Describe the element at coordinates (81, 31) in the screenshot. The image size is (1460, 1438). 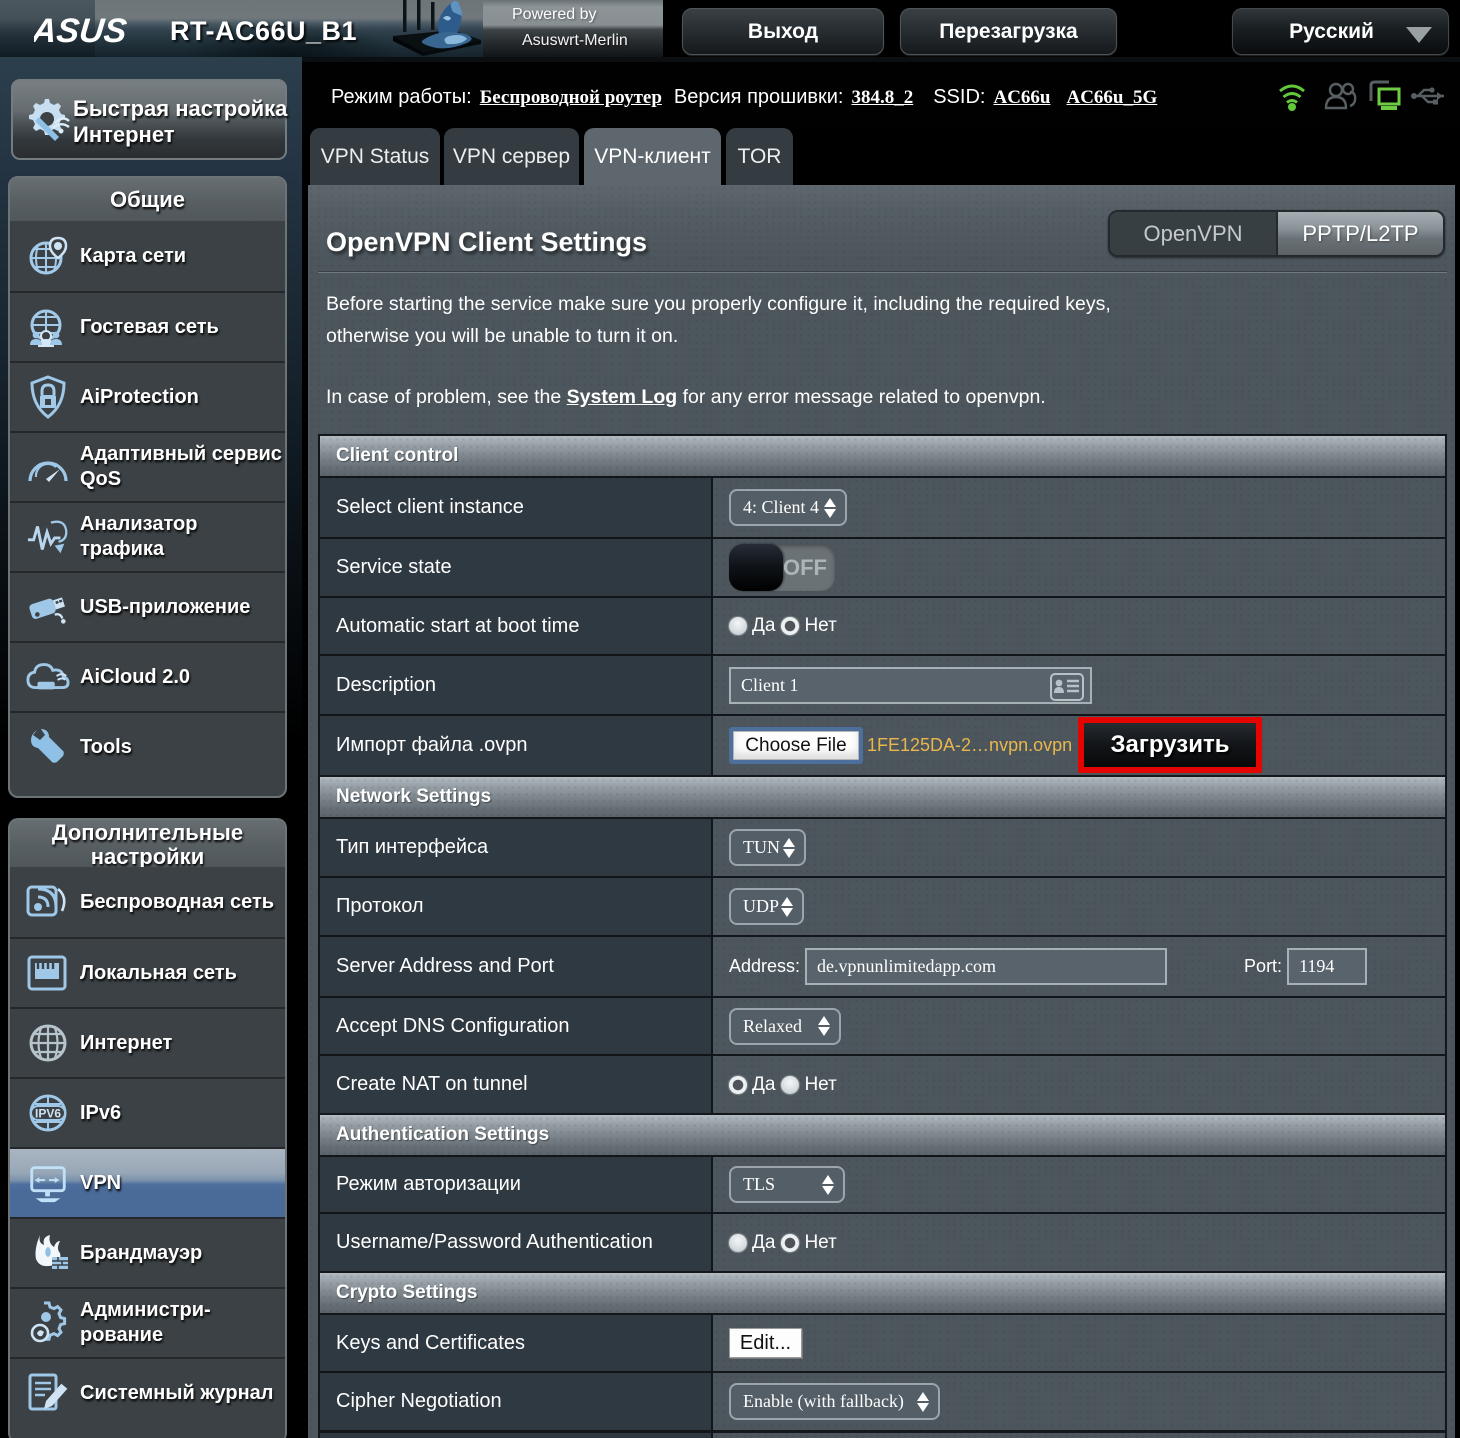
I see `svg-text: ASUS` at that location.